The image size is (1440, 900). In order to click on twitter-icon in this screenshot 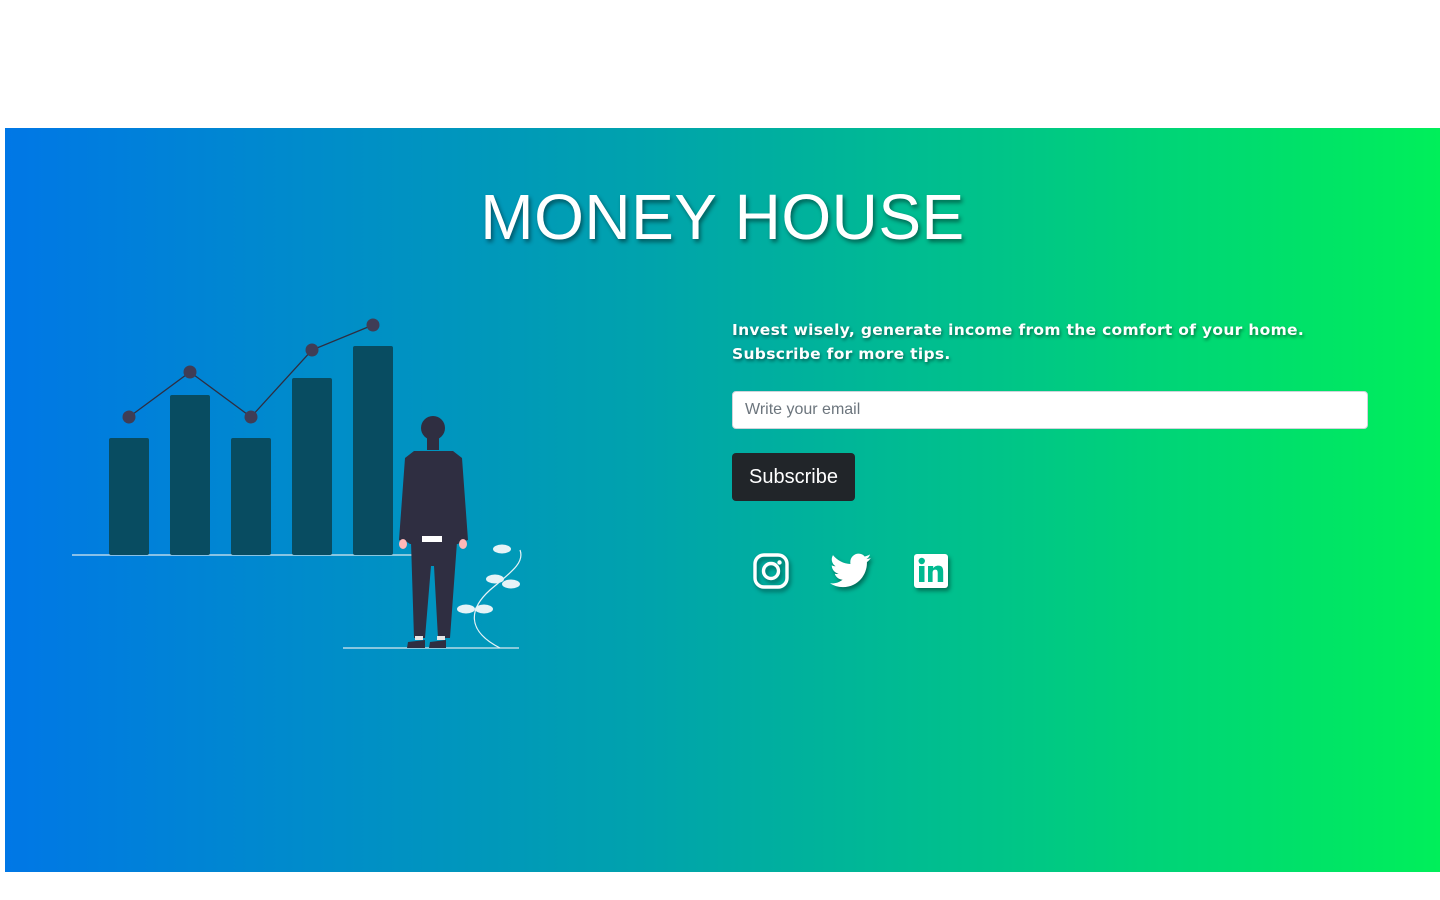, I will do `click(851, 570)`.